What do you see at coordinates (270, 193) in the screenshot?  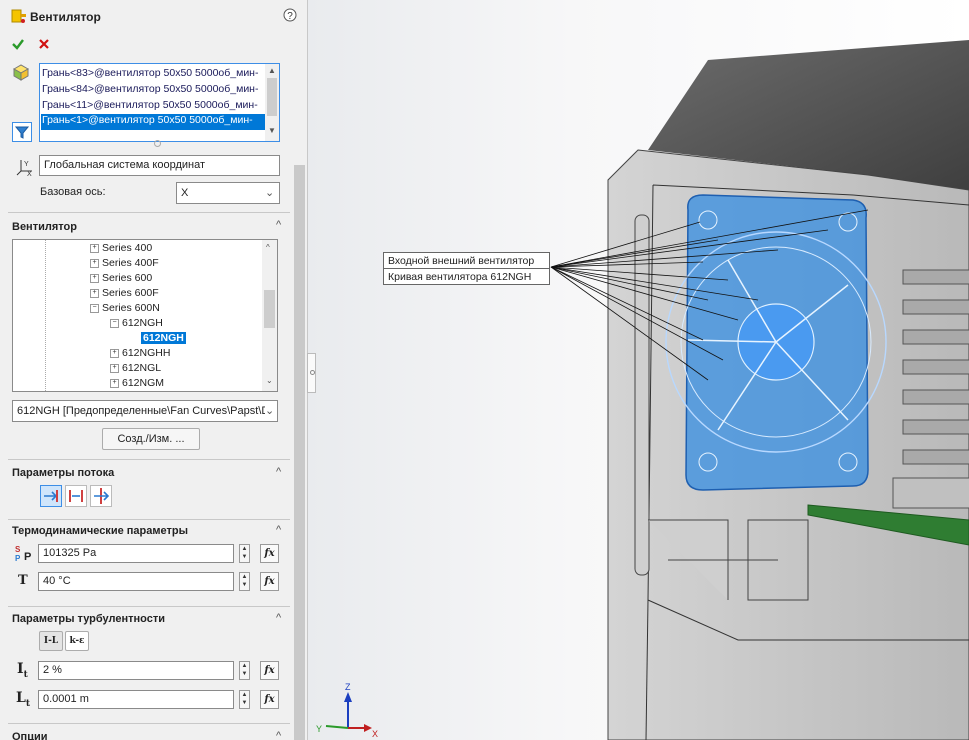 I see `chevron-down-icon: ⌄` at bounding box center [270, 193].